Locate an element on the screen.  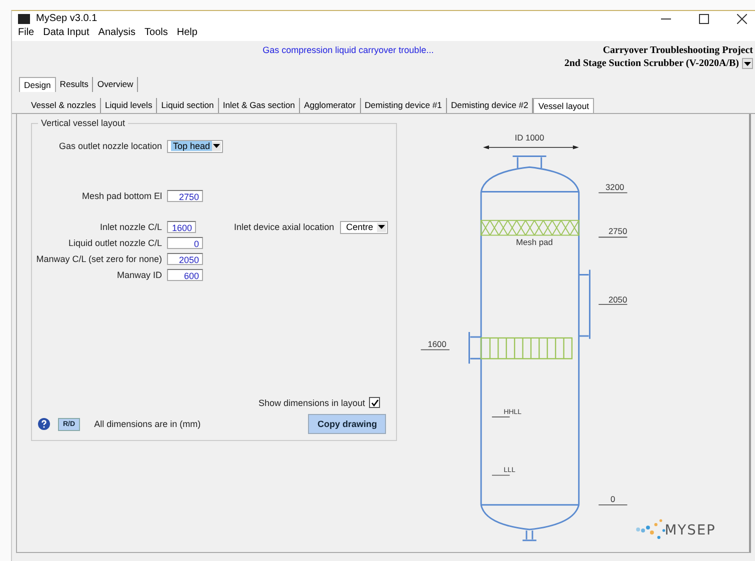
mesh-pad-label: Mesh pad is located at coordinates (535, 242).